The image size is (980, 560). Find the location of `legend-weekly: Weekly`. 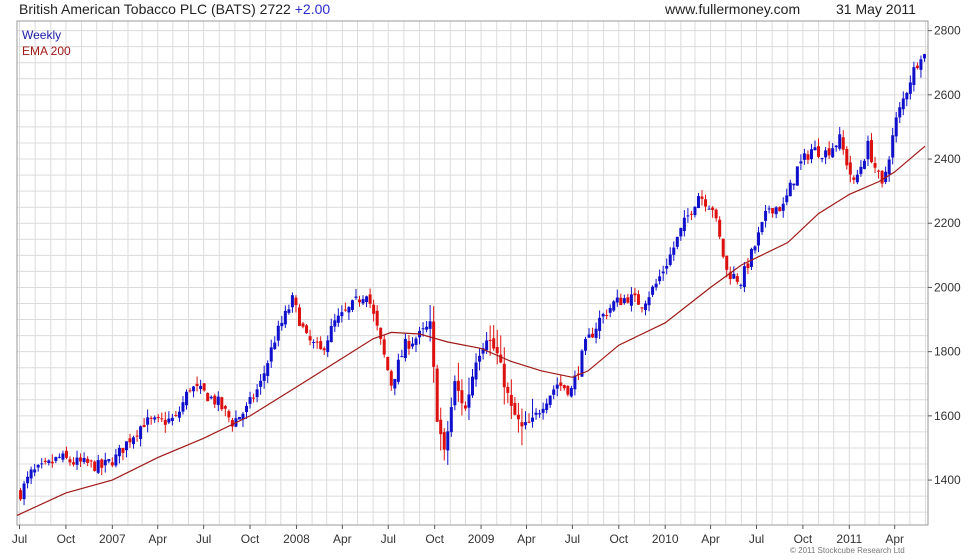

legend-weekly: Weekly is located at coordinates (42, 35).